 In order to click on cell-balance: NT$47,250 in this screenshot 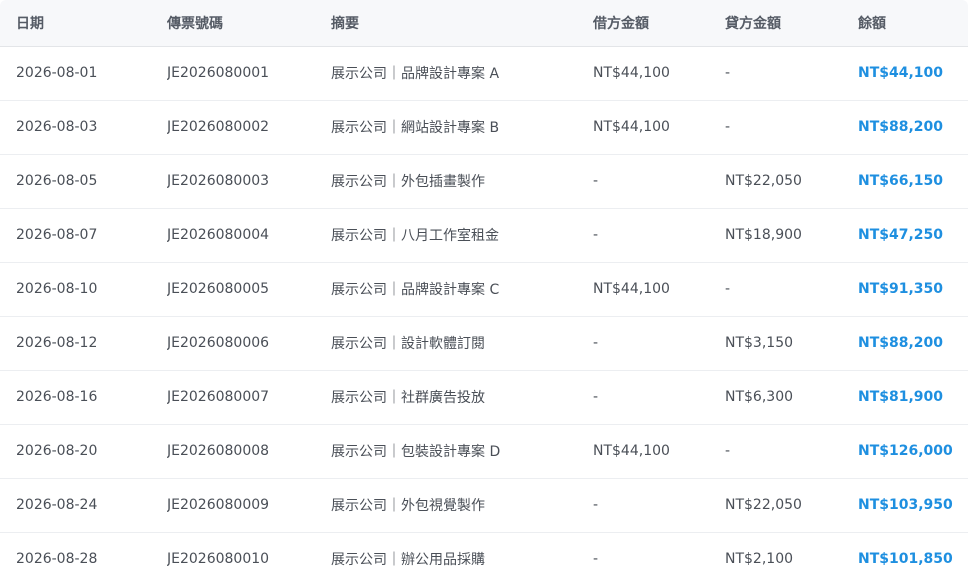, I will do `click(901, 235)`.